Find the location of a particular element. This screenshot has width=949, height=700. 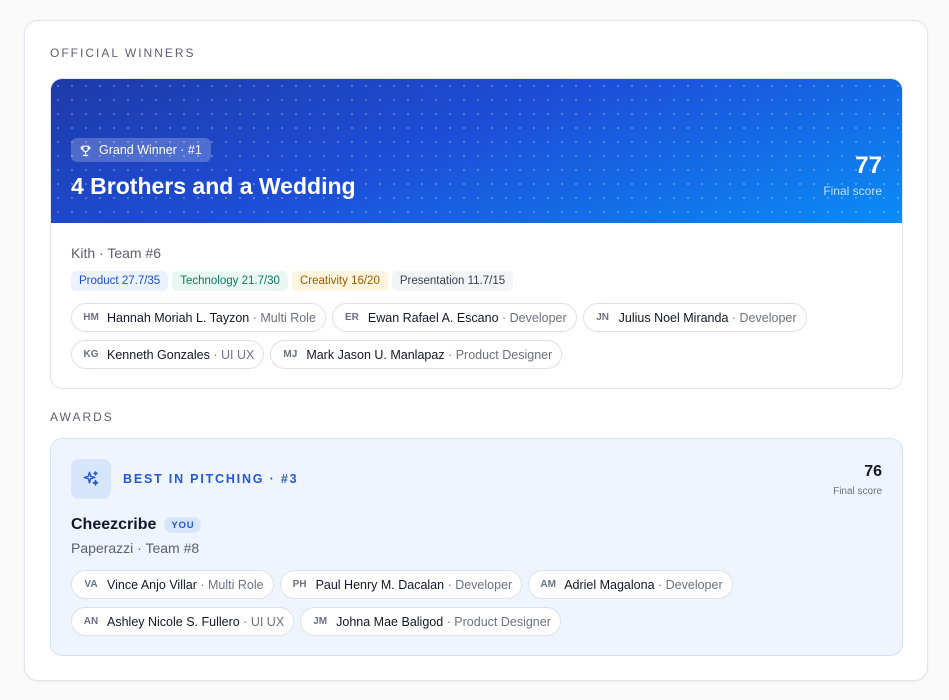

member-chip: VA Vince Anjo Villar · Multi Role is located at coordinates (172, 584).